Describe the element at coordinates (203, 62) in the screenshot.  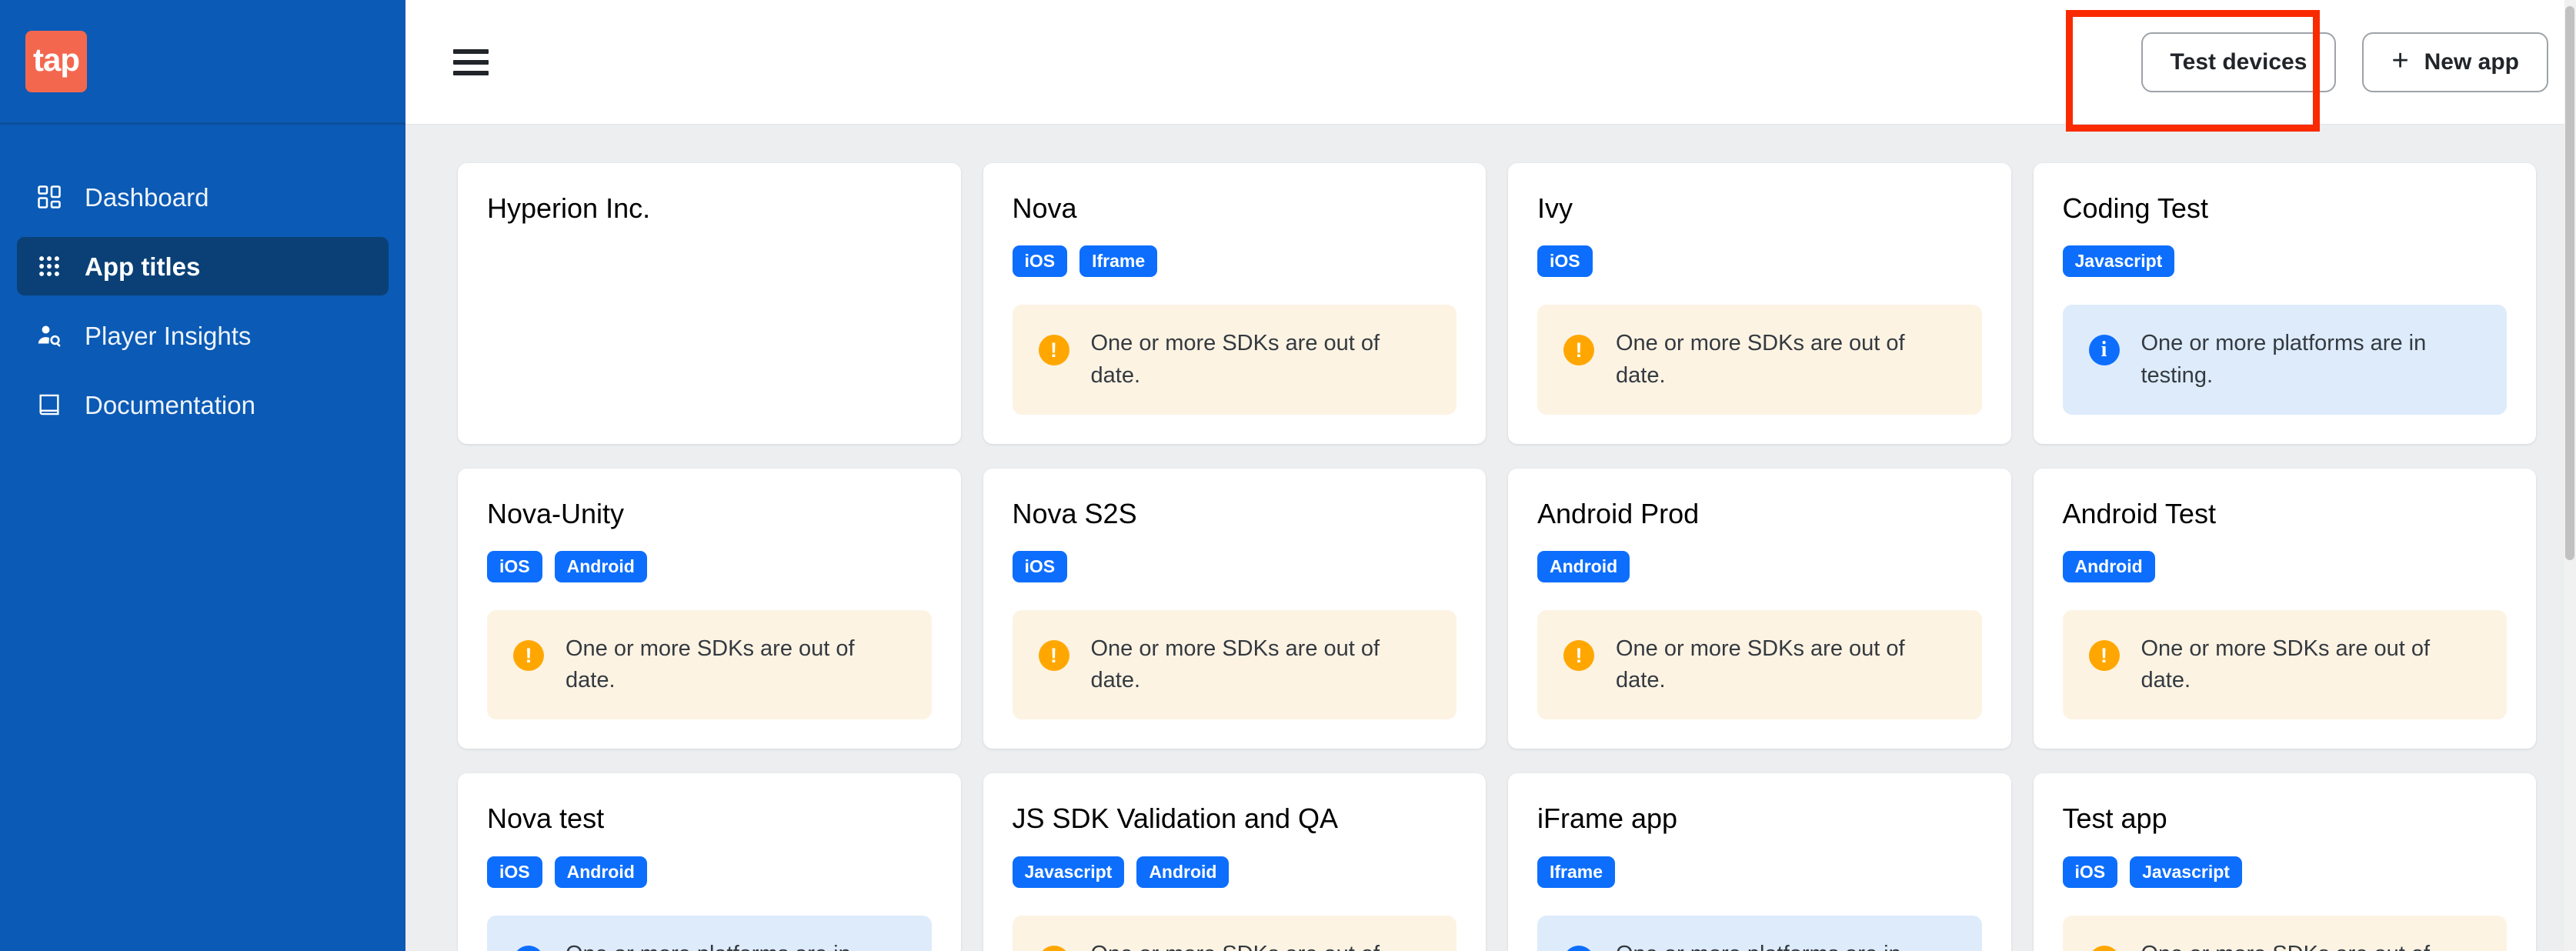
I see `brand-logo: tap` at that location.